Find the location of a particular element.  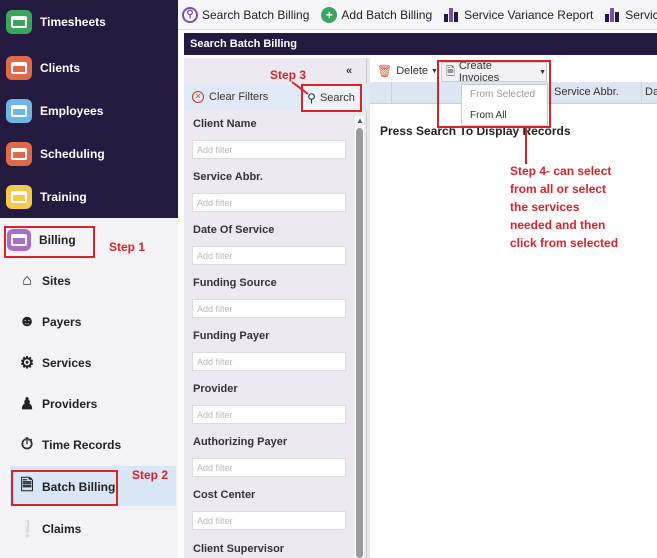

time-records-icon: ⏱ is located at coordinates (27, 444).